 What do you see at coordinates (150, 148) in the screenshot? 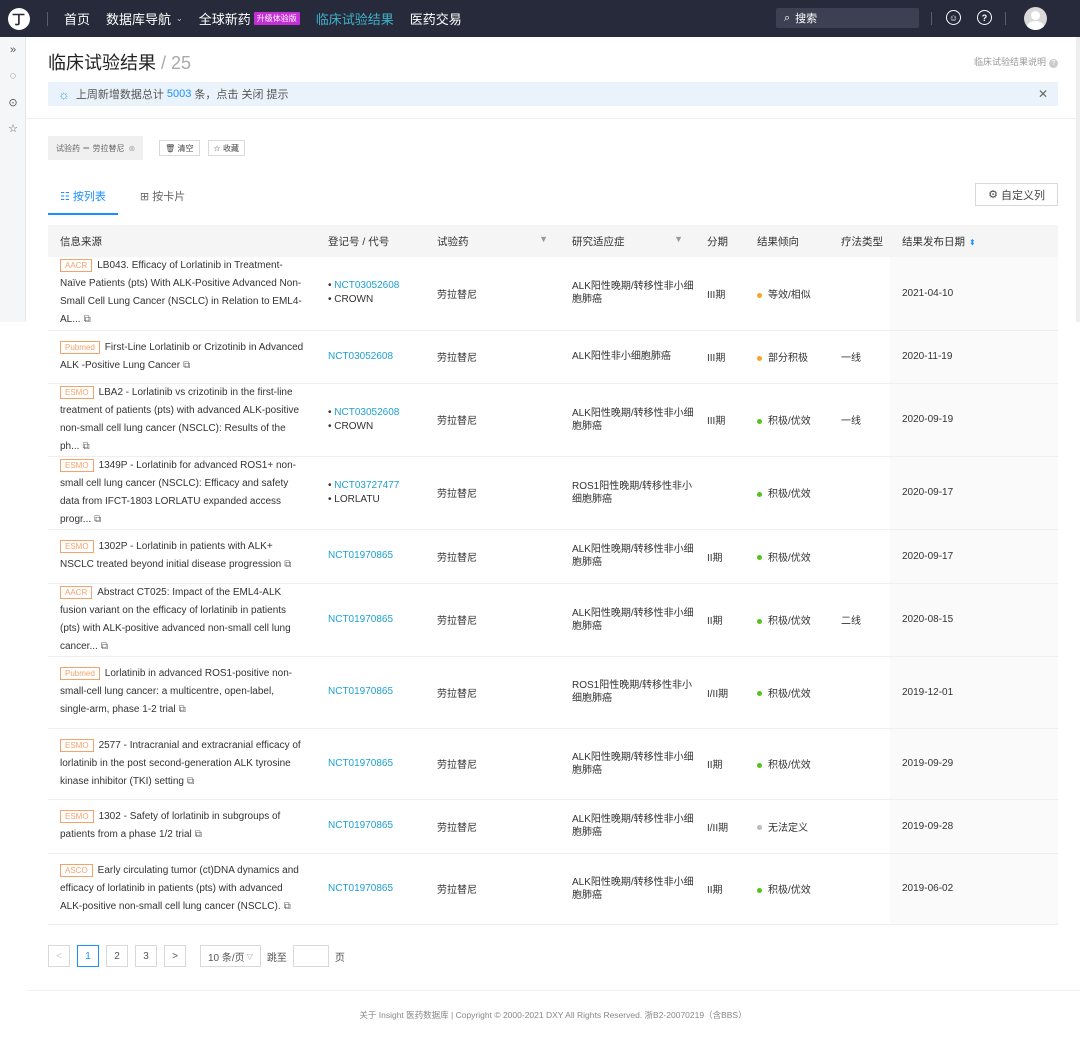
I see `filter-row: 试验药 ＝ 劳拉替尼 ⊗ 🗑 清空 ☆ 收藏` at bounding box center [150, 148].